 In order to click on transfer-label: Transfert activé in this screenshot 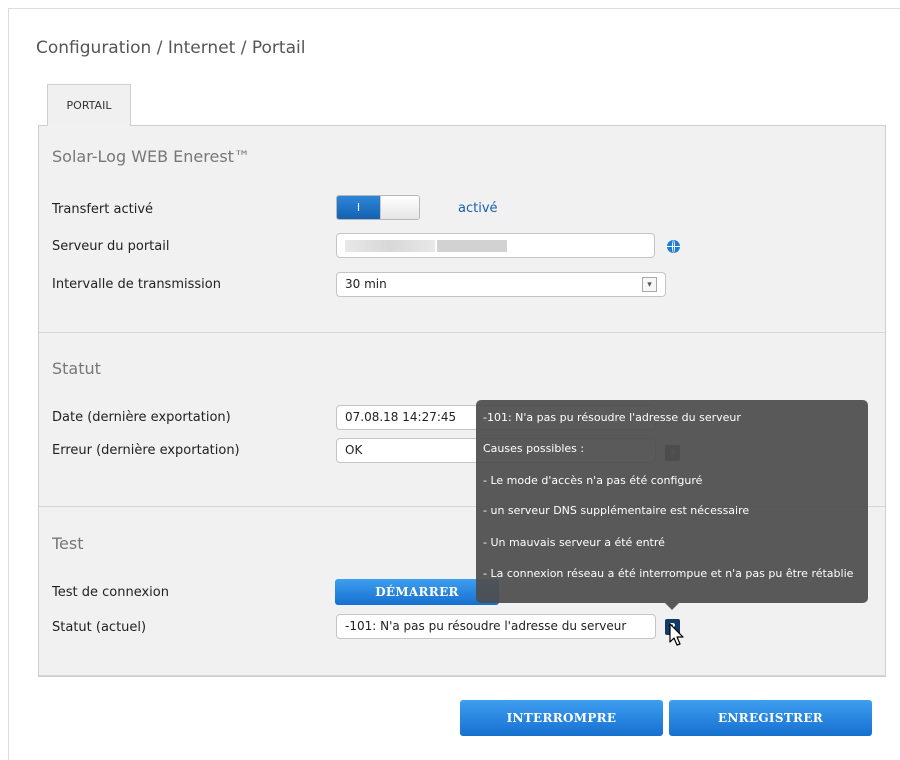, I will do `click(103, 209)`.